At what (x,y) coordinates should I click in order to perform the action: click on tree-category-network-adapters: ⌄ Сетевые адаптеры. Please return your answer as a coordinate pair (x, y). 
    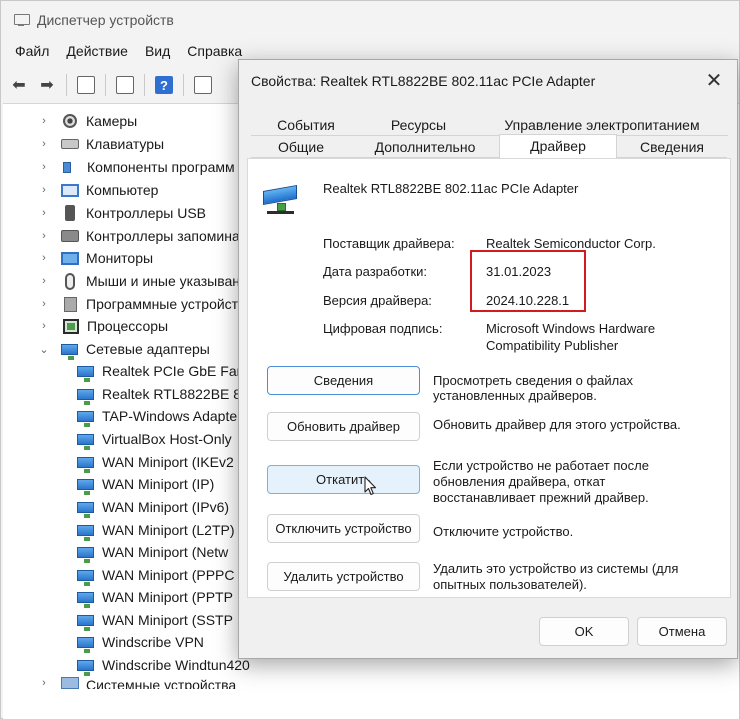
    Looking at the image, I should click on (123, 349).